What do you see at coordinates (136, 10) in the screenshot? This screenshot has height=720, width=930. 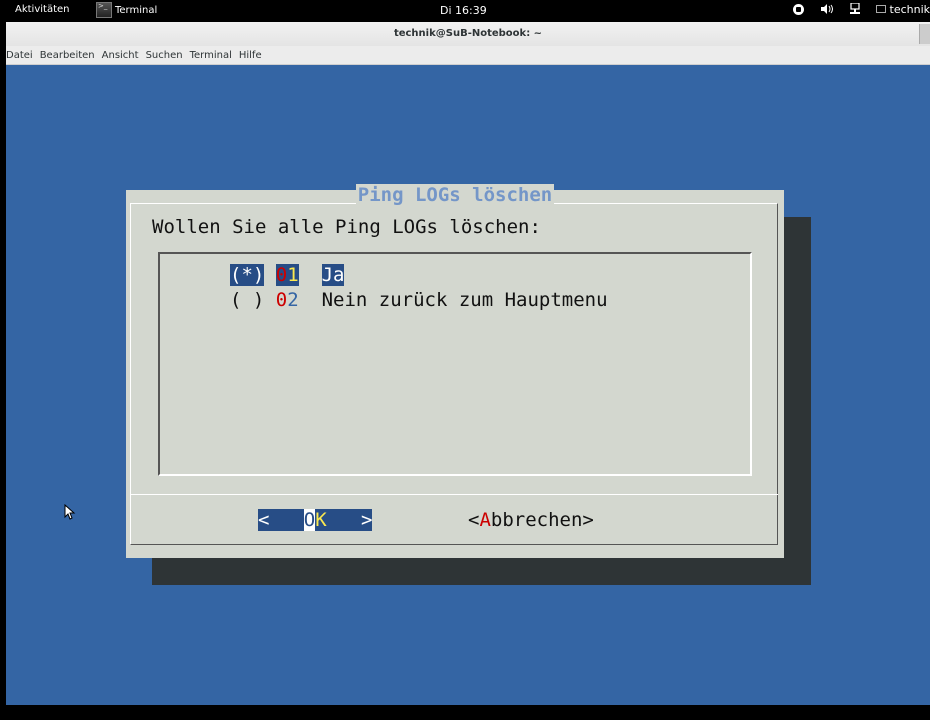 I see `app-menu-label: Terminal` at bounding box center [136, 10].